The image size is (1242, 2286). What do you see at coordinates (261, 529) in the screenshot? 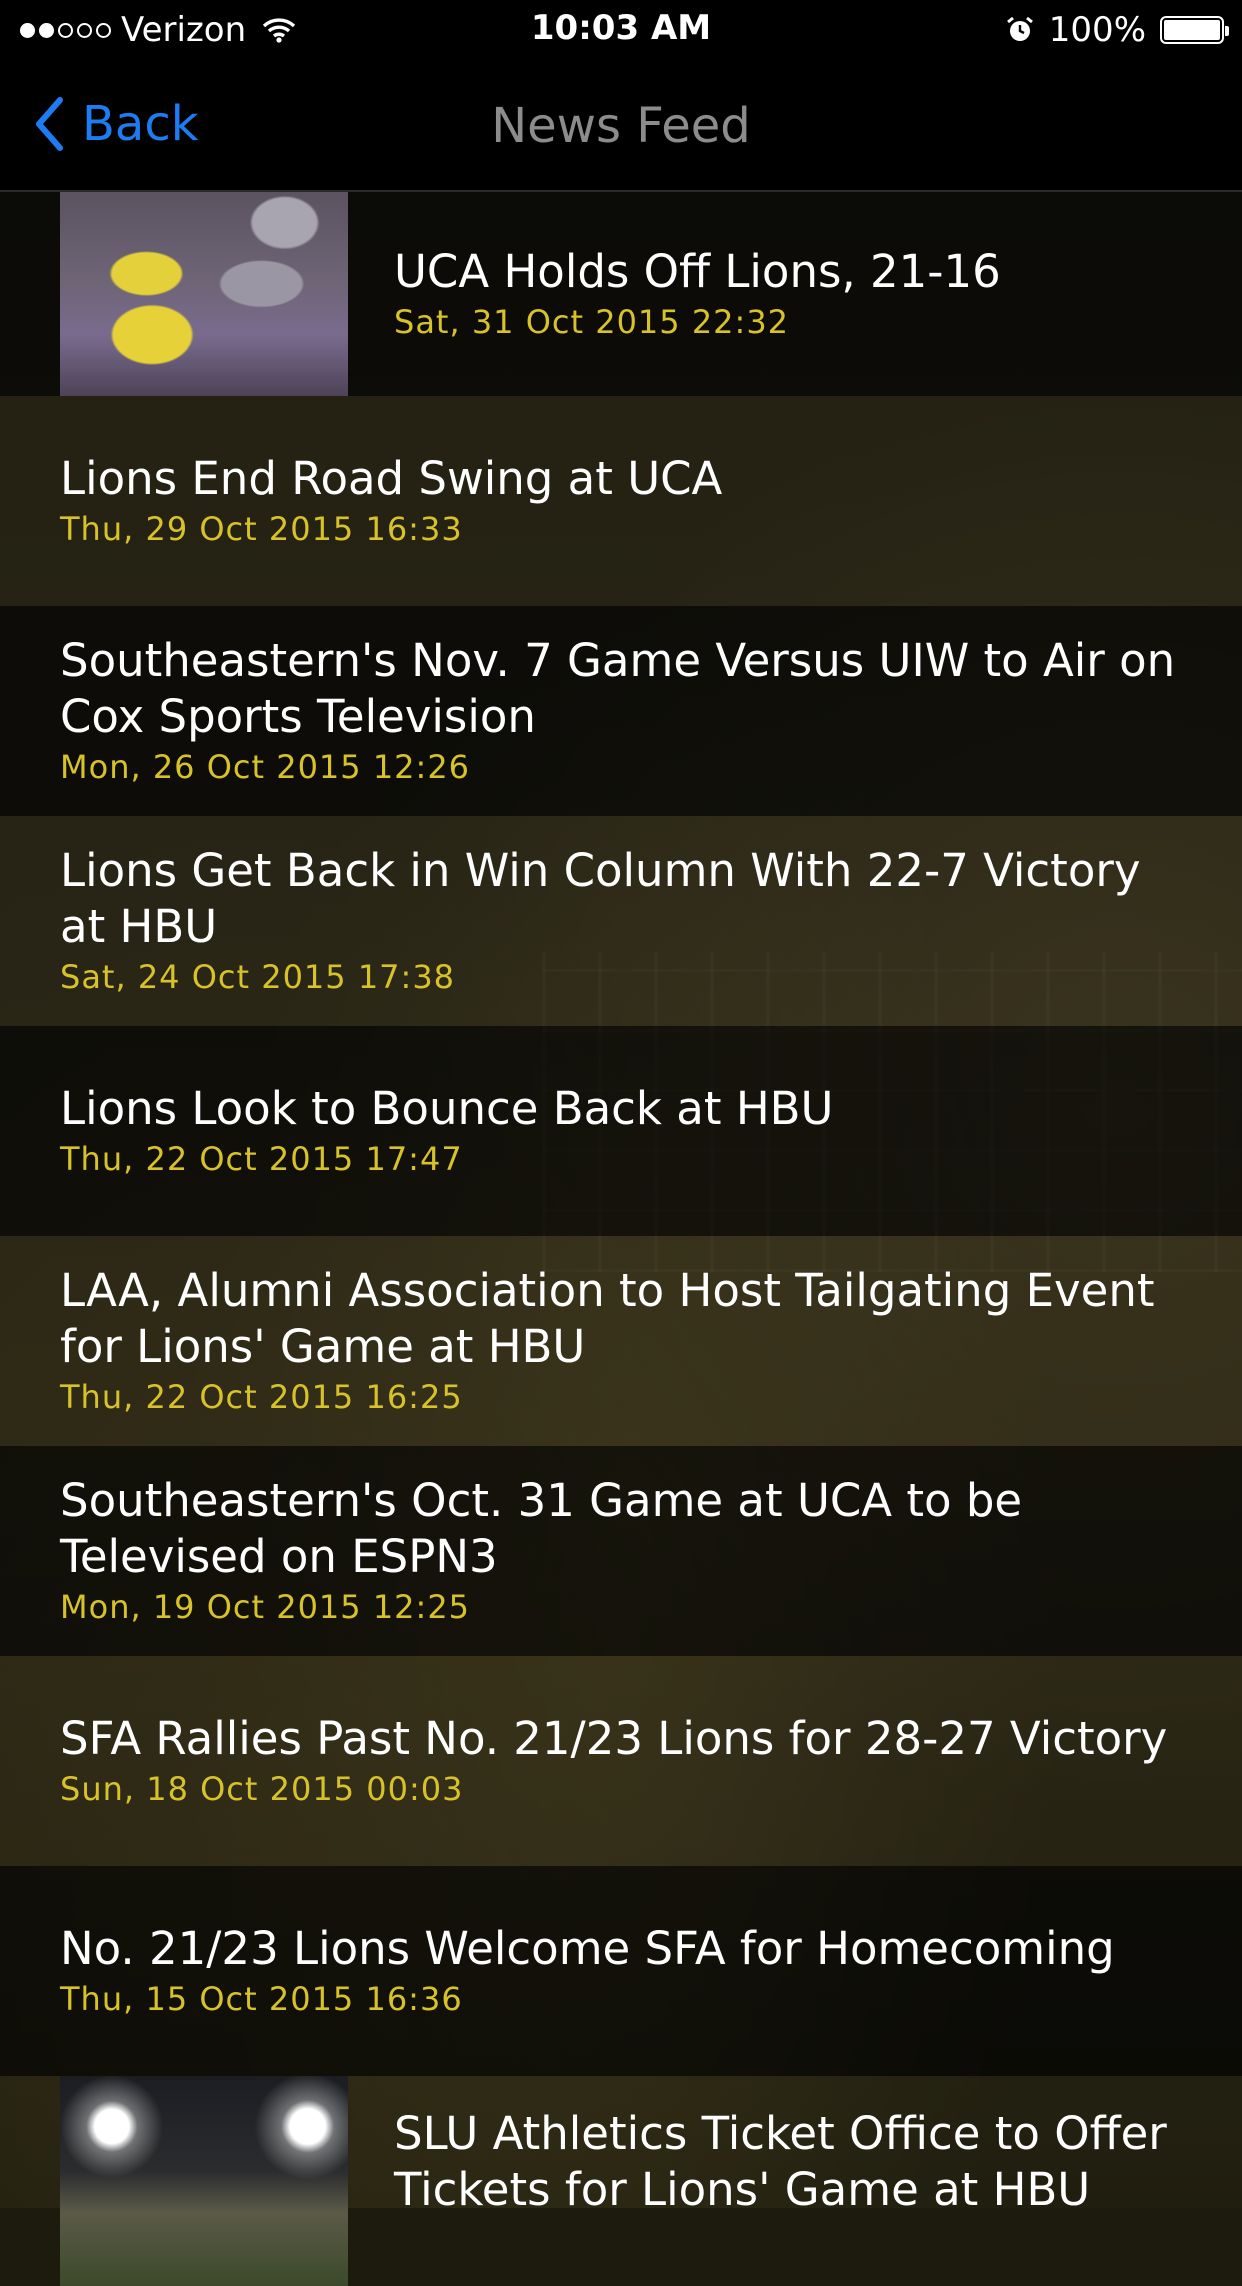
I see `news-date: Thu, 29 Oct 2015 16:33` at bounding box center [261, 529].